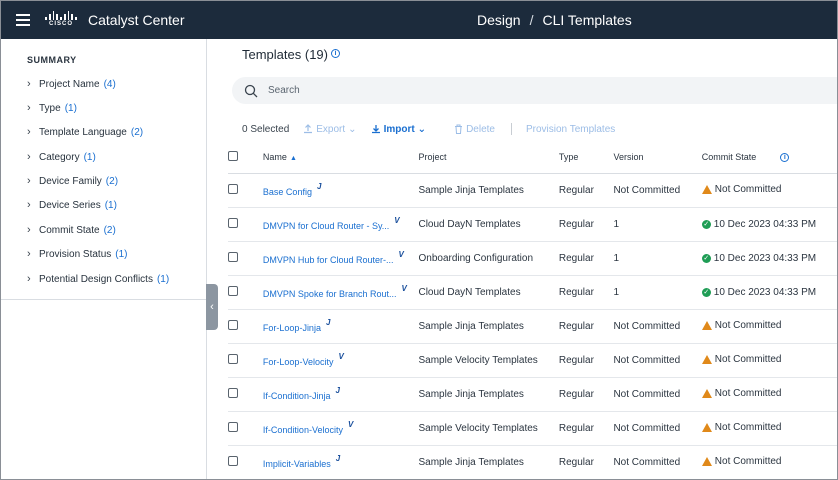 The width and height of the screenshot is (838, 480). What do you see at coordinates (308, 129) in the screenshot?
I see `export-icon` at bounding box center [308, 129].